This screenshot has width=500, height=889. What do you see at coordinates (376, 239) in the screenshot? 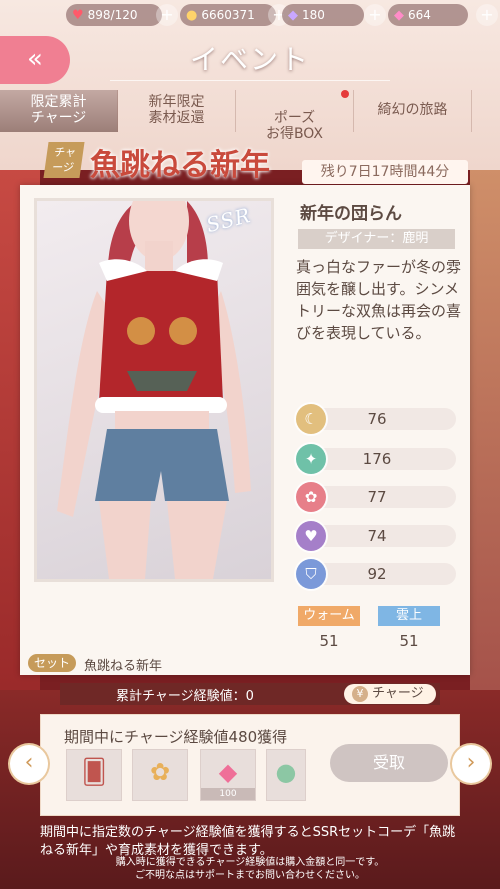
I see `designer-label: デザイナー：鹿明` at bounding box center [376, 239].